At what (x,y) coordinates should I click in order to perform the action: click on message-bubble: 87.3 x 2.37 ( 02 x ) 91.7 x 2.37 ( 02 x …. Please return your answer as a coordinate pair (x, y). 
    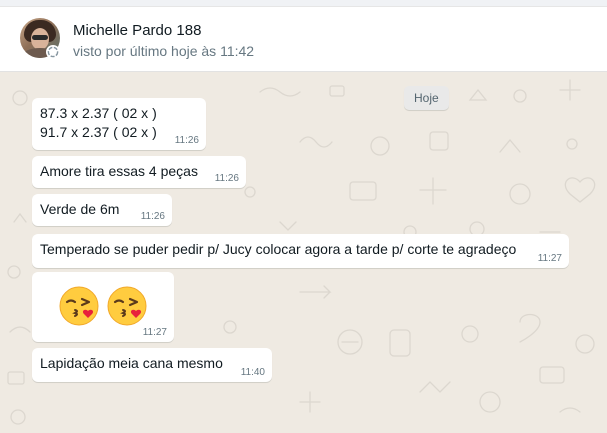
    Looking at the image, I should click on (119, 124).